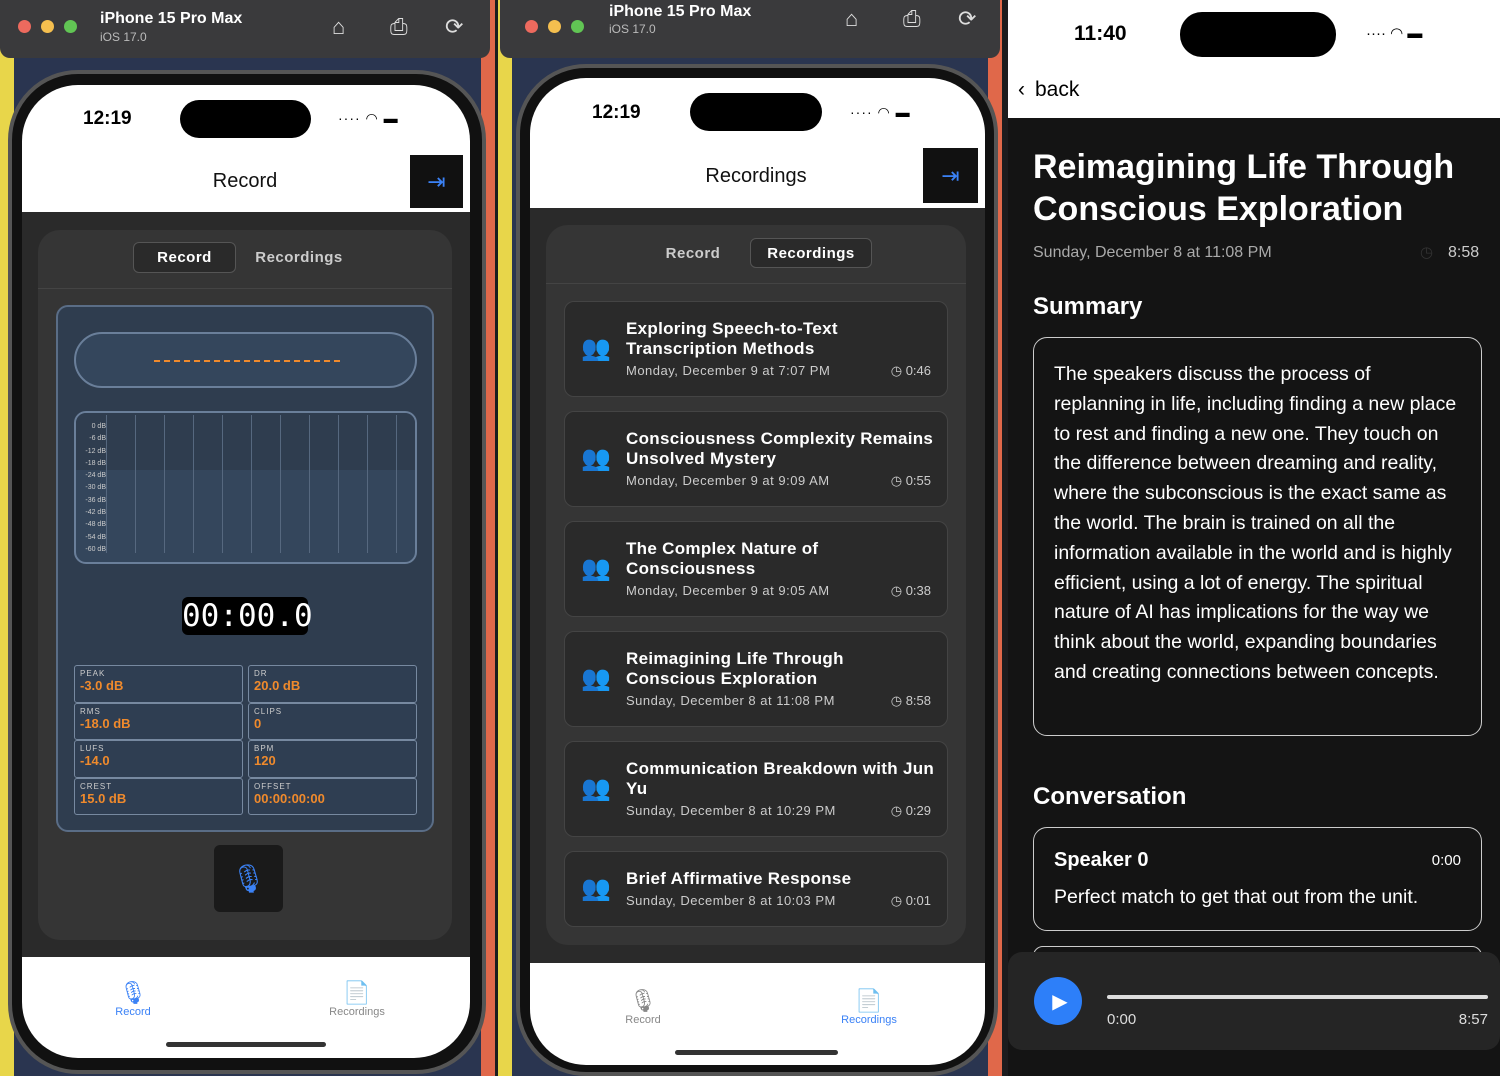 This screenshot has height=1076, width=1500. What do you see at coordinates (1058, 1001) in the screenshot?
I see `play-button: ▶` at bounding box center [1058, 1001].